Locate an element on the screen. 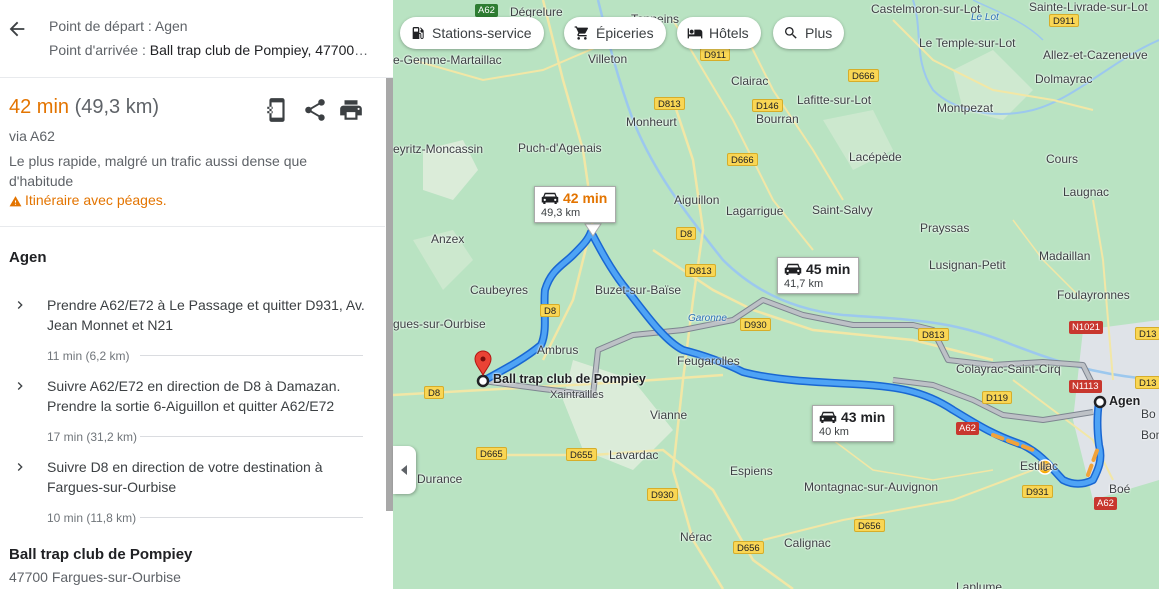 The width and height of the screenshot is (1159, 589). route-callout-alt: 43 min 40 km is located at coordinates (853, 423).